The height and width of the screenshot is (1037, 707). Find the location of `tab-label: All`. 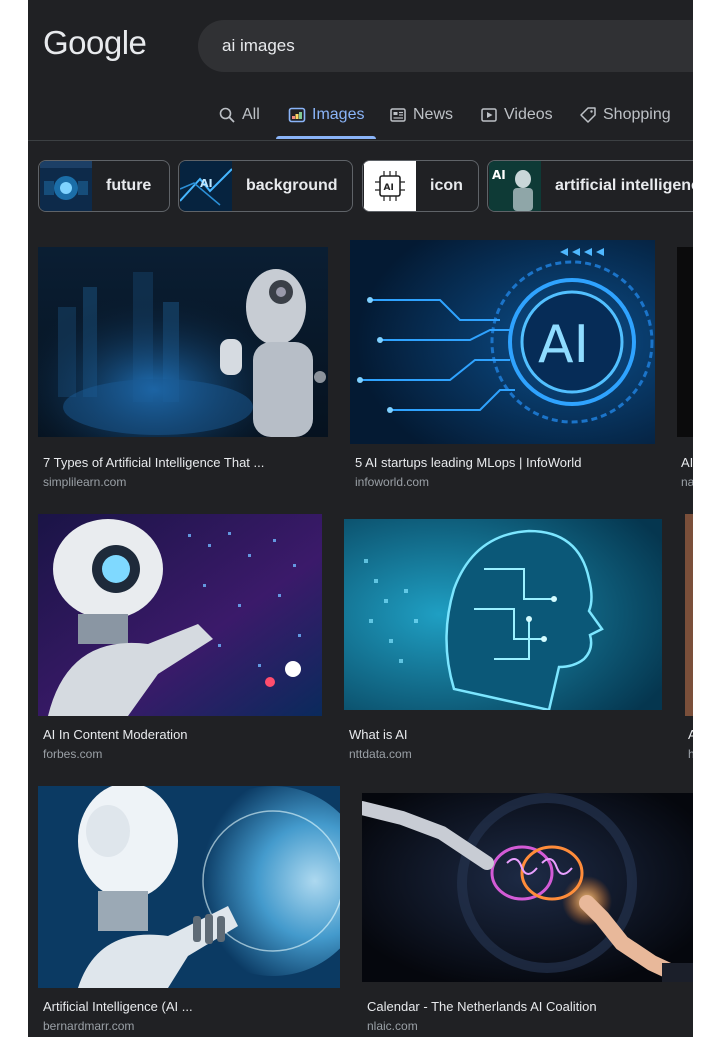

tab-label: All is located at coordinates (251, 114).